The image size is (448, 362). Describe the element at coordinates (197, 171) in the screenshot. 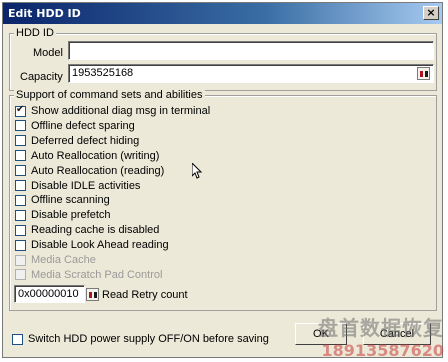

I see `mouse-cursor-icon` at that location.